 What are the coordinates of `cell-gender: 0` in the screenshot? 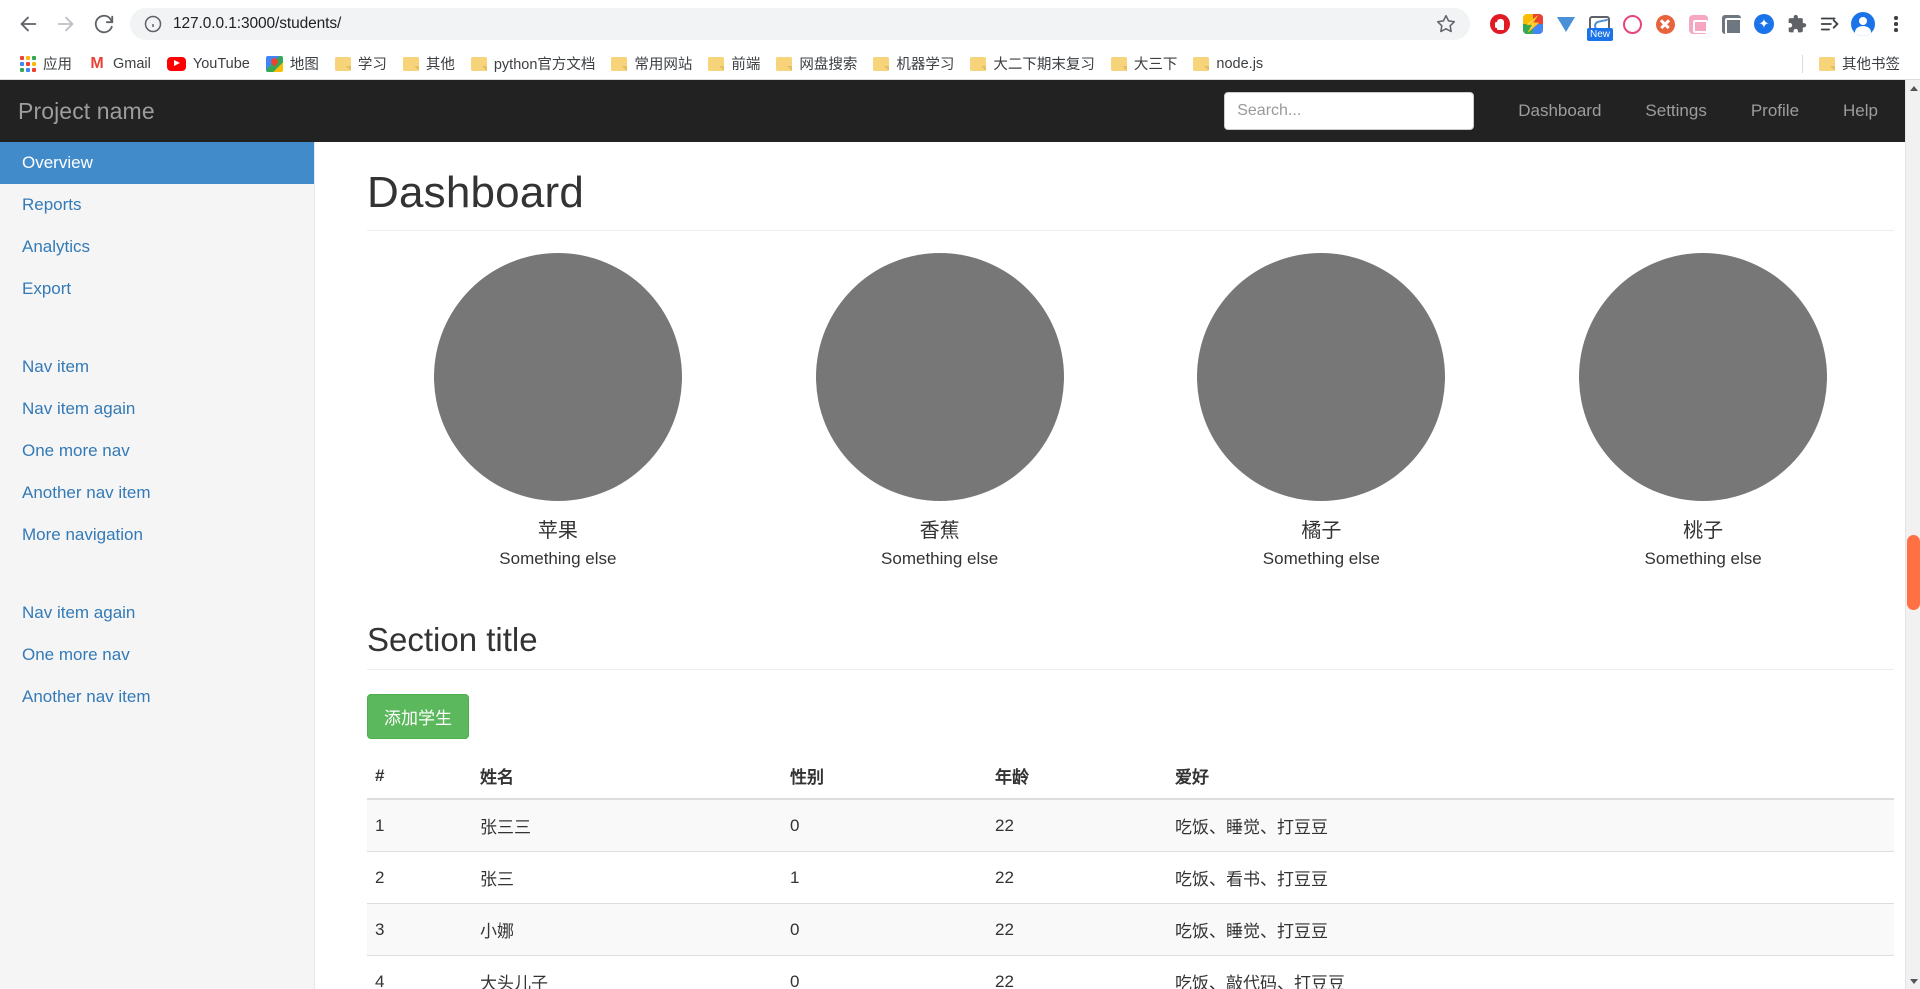 It's located at (884, 825).